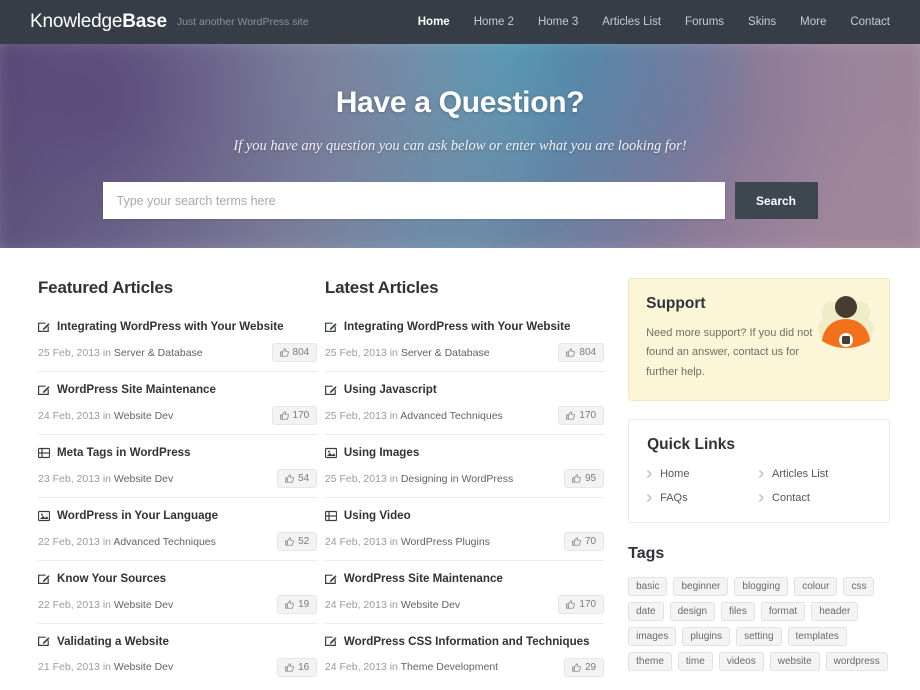 The image size is (920, 690). I want to click on like-count-badge: 29, so click(584, 667).